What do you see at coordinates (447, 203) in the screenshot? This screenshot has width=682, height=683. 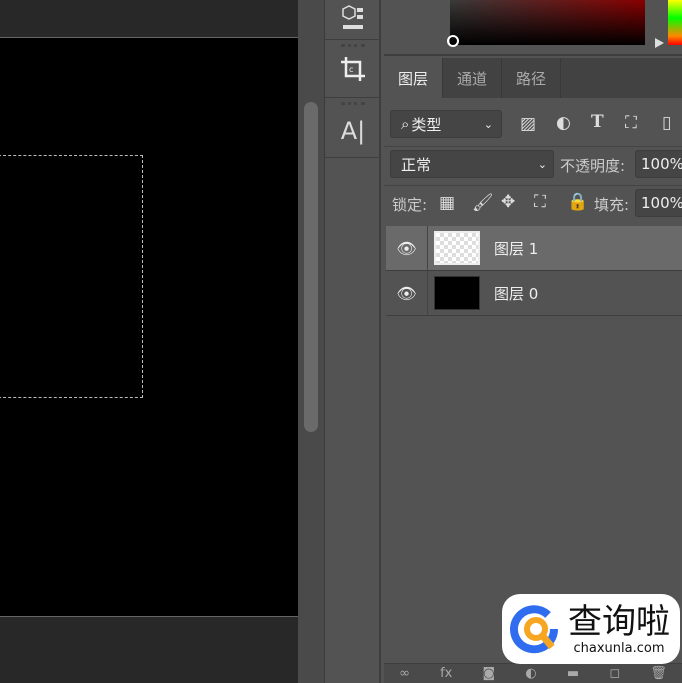 I see `lock-transparent-pixels-icon: ▦` at bounding box center [447, 203].